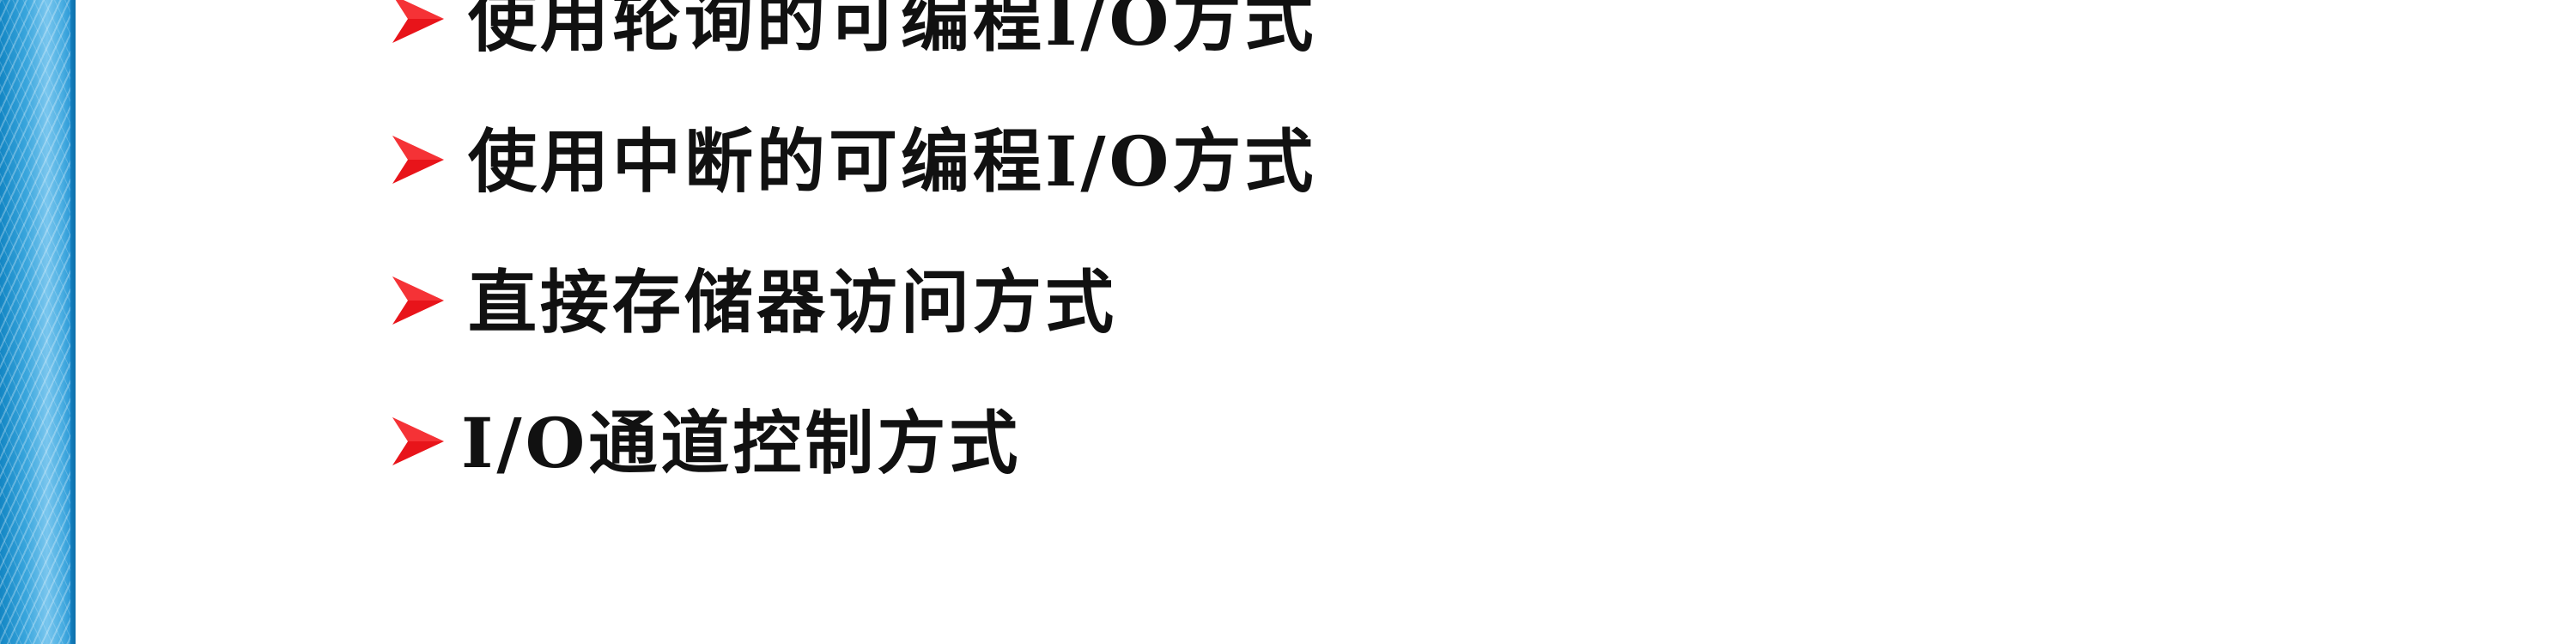 This screenshot has height=644, width=2576. I want to click on list-item-label: 使用轮询的可编程I/O方式, so click(892, 31).